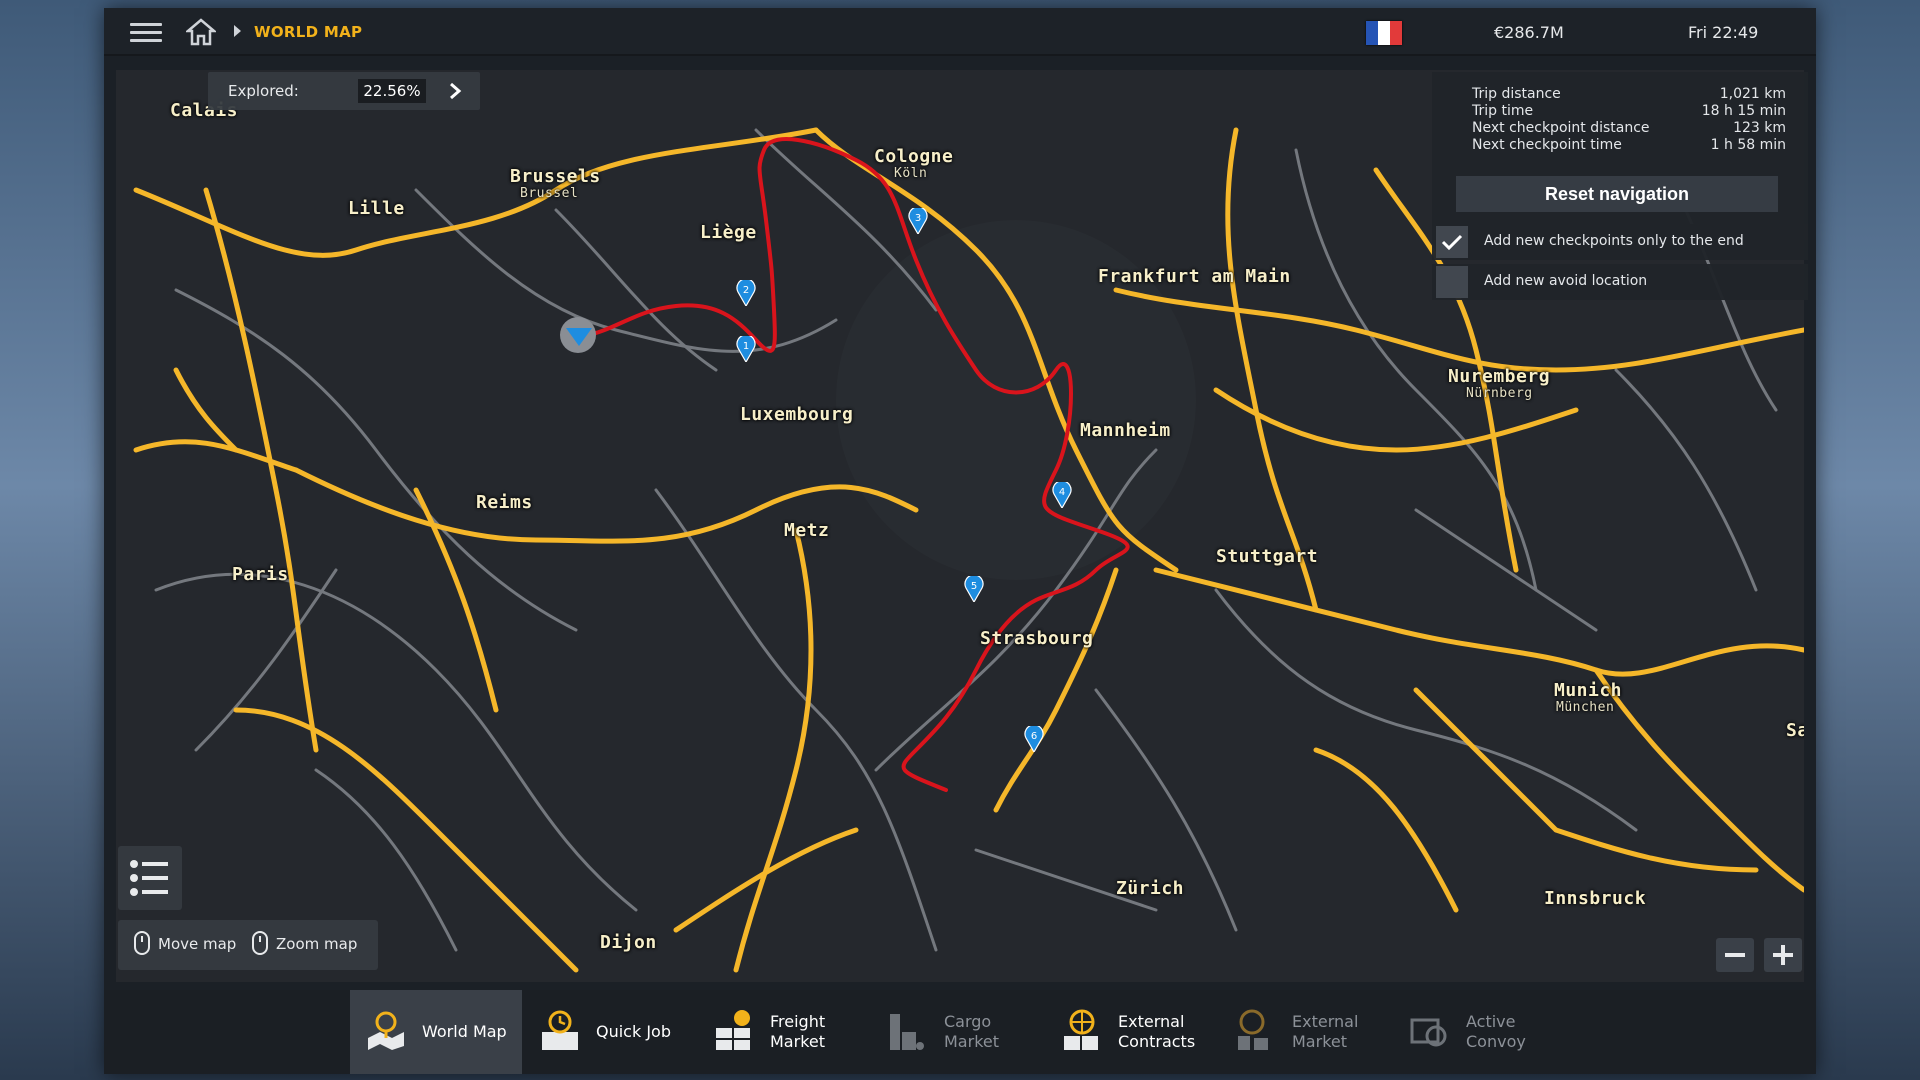 Image resolution: width=1920 pixels, height=1080 pixels. What do you see at coordinates (308, 32) in the screenshot?
I see `breadcrumb: WORLD MAP` at bounding box center [308, 32].